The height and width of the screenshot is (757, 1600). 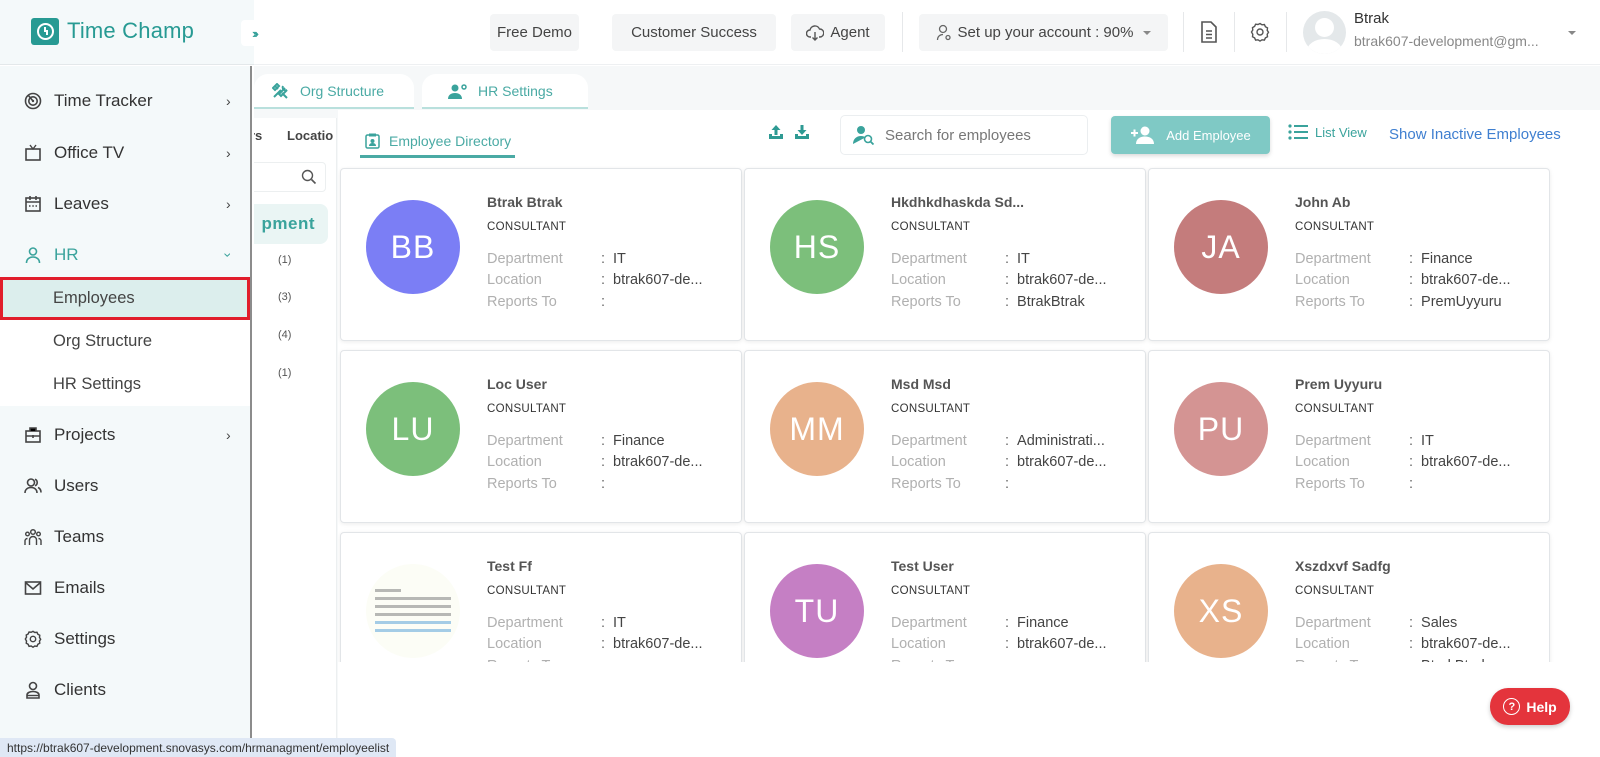 I want to click on sidebar-subitem-hr-settings: HR Settings, so click(x=125, y=384).